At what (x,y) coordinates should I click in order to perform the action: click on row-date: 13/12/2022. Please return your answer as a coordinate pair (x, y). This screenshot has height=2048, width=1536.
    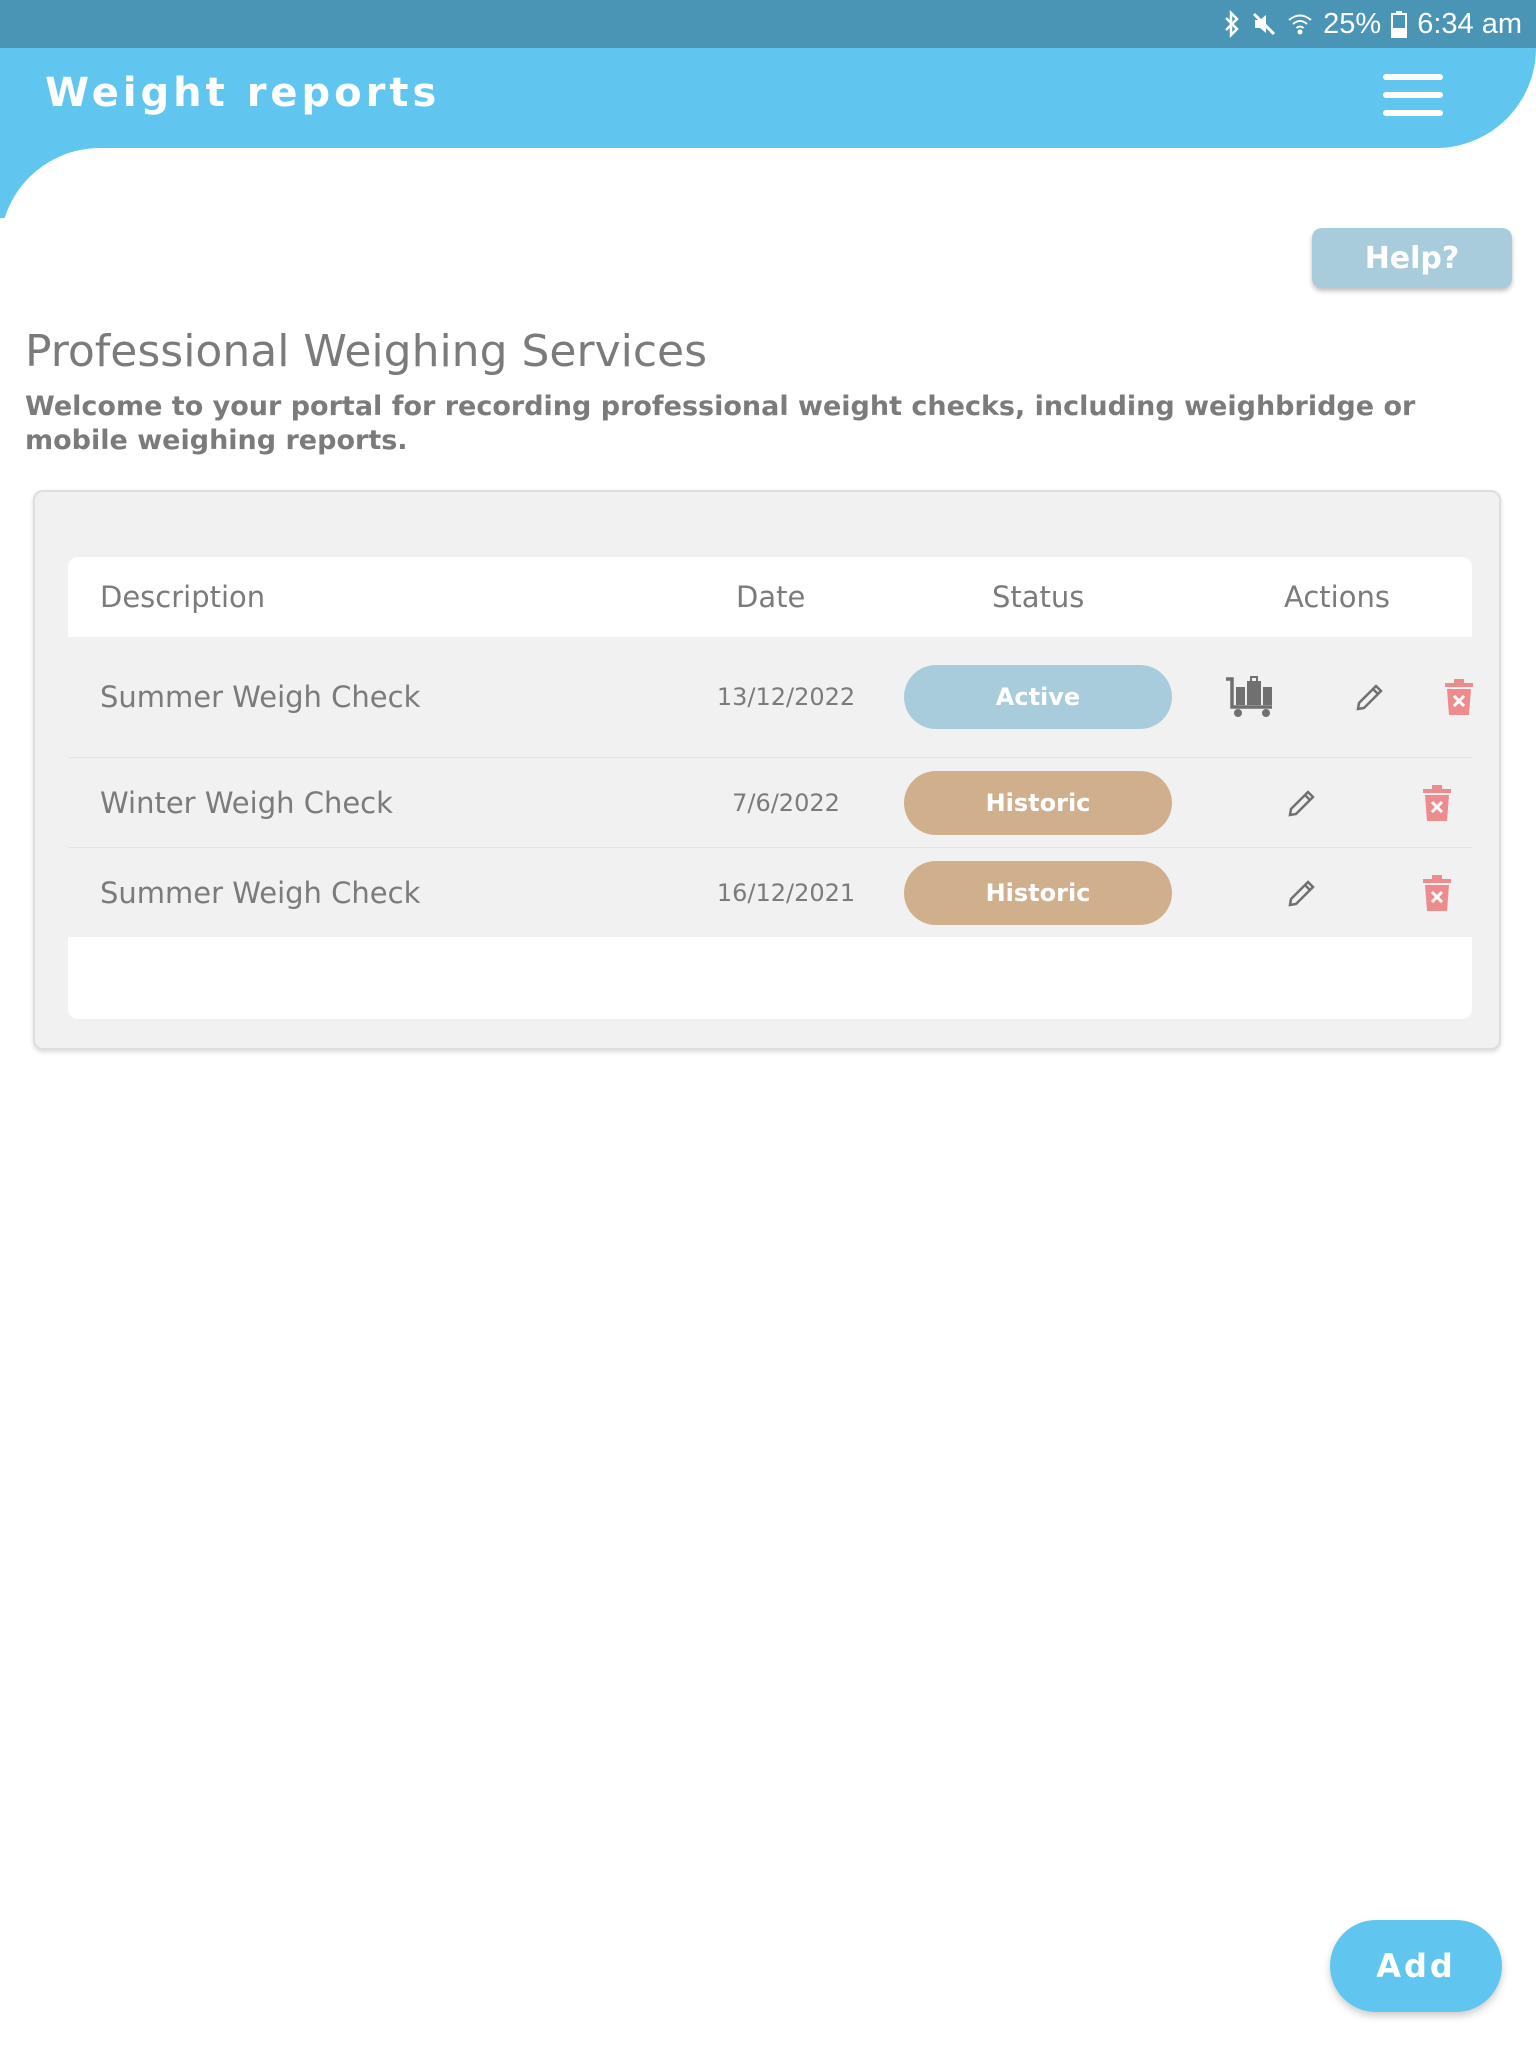
    Looking at the image, I should click on (786, 697).